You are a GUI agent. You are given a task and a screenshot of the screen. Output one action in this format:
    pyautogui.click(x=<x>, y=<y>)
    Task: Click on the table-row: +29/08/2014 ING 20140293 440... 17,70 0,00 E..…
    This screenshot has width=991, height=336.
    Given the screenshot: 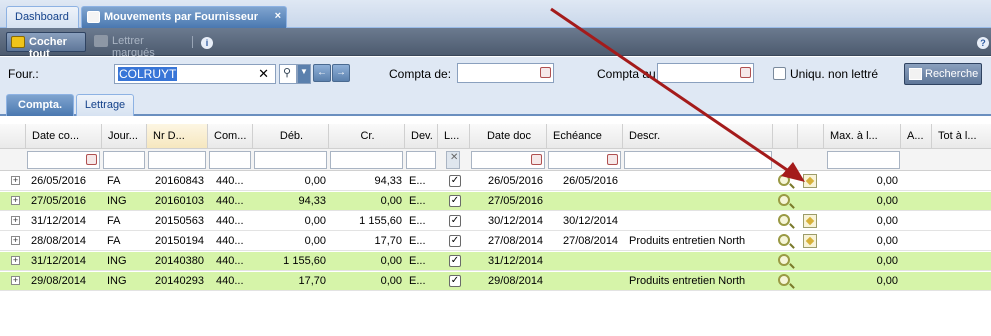 What is the action you would take?
    pyautogui.click(x=495, y=281)
    